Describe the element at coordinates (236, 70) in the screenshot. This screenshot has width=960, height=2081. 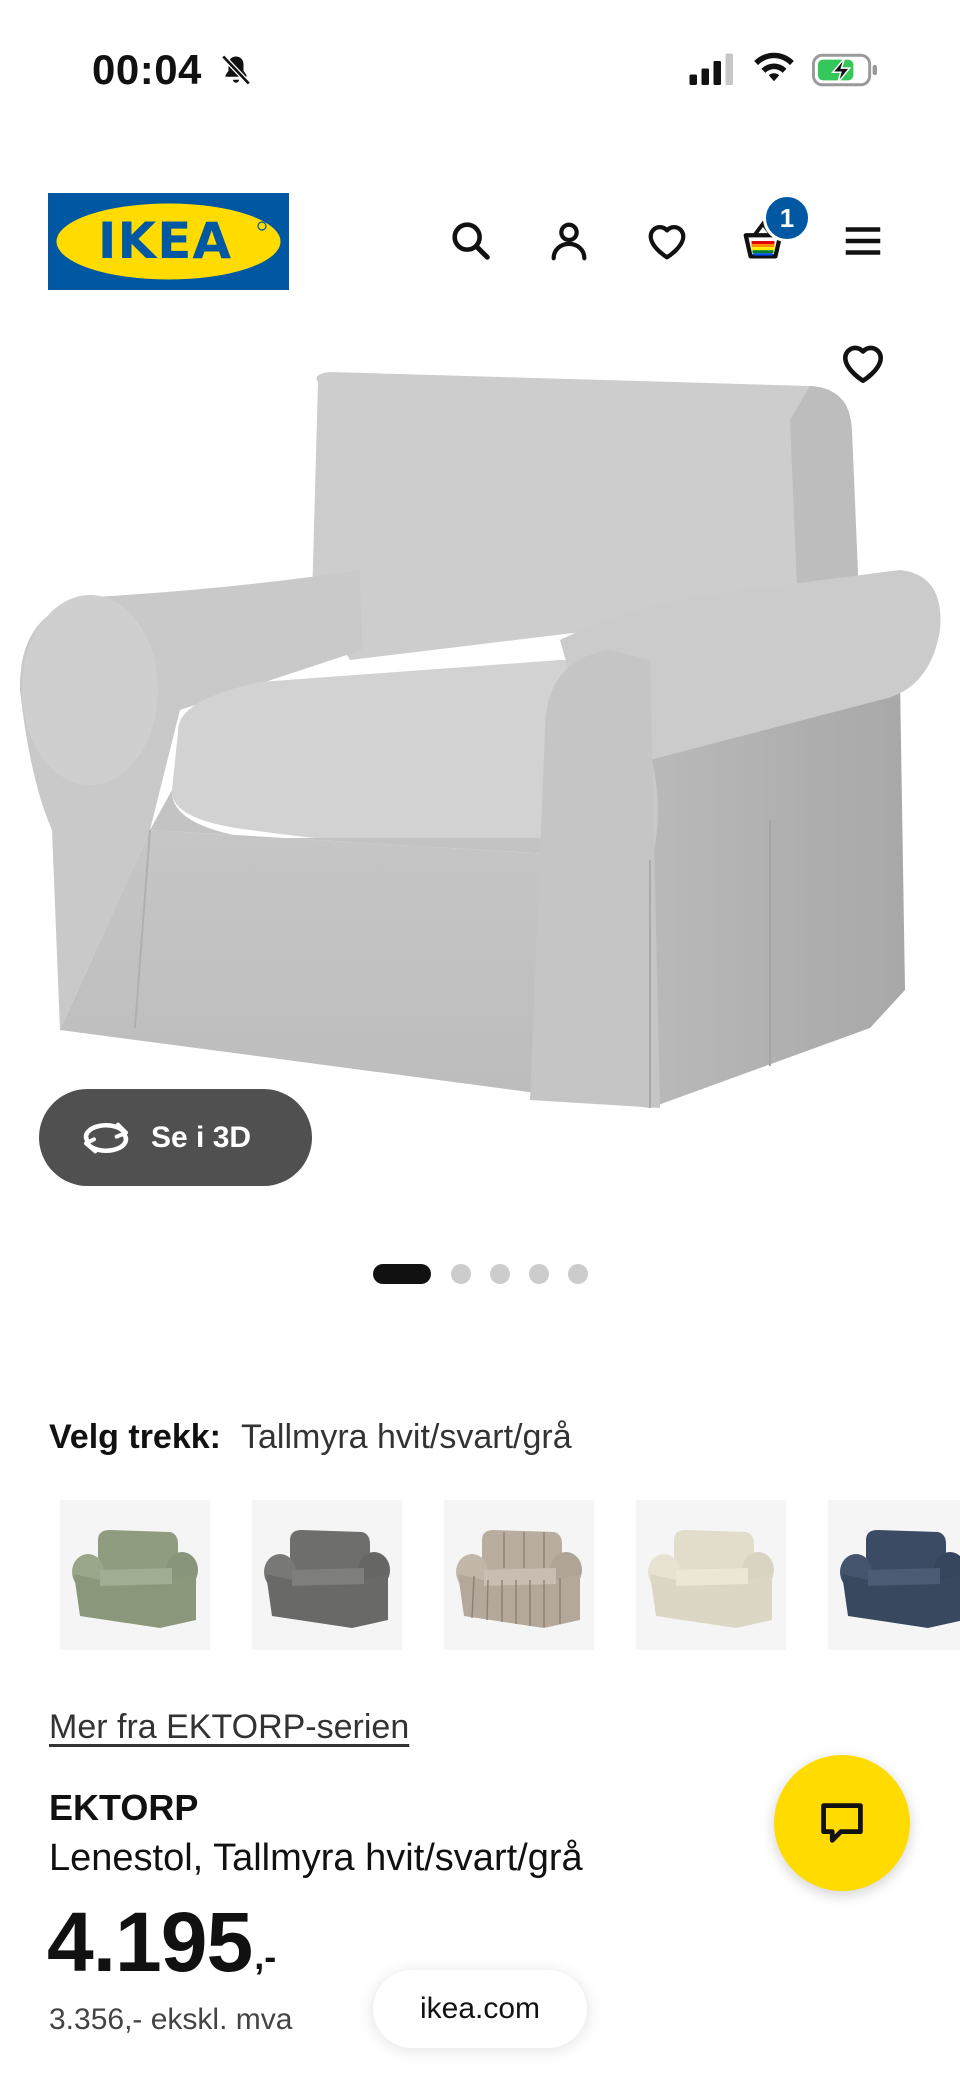
I see `bell-muted-icon` at that location.